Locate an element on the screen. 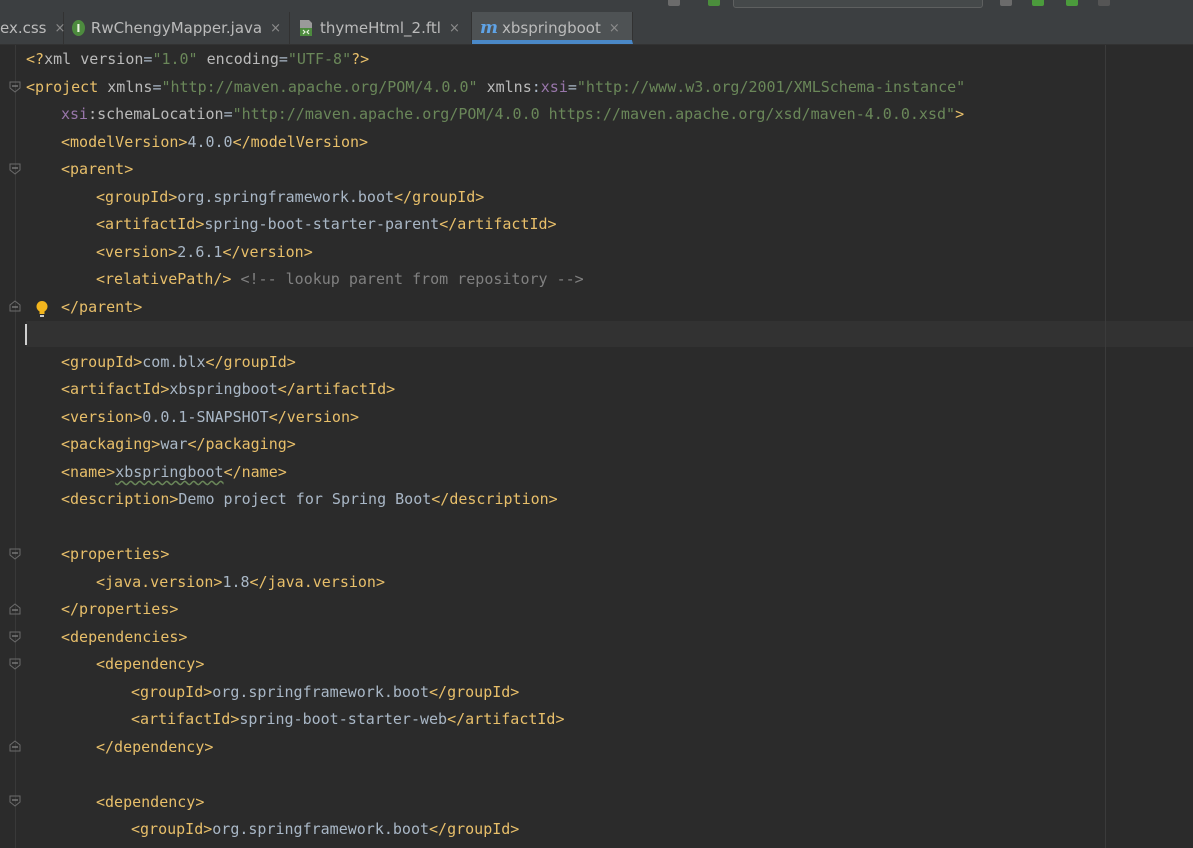 The height and width of the screenshot is (848, 1193). attr-name: :schemaLocation is located at coordinates (156, 114).